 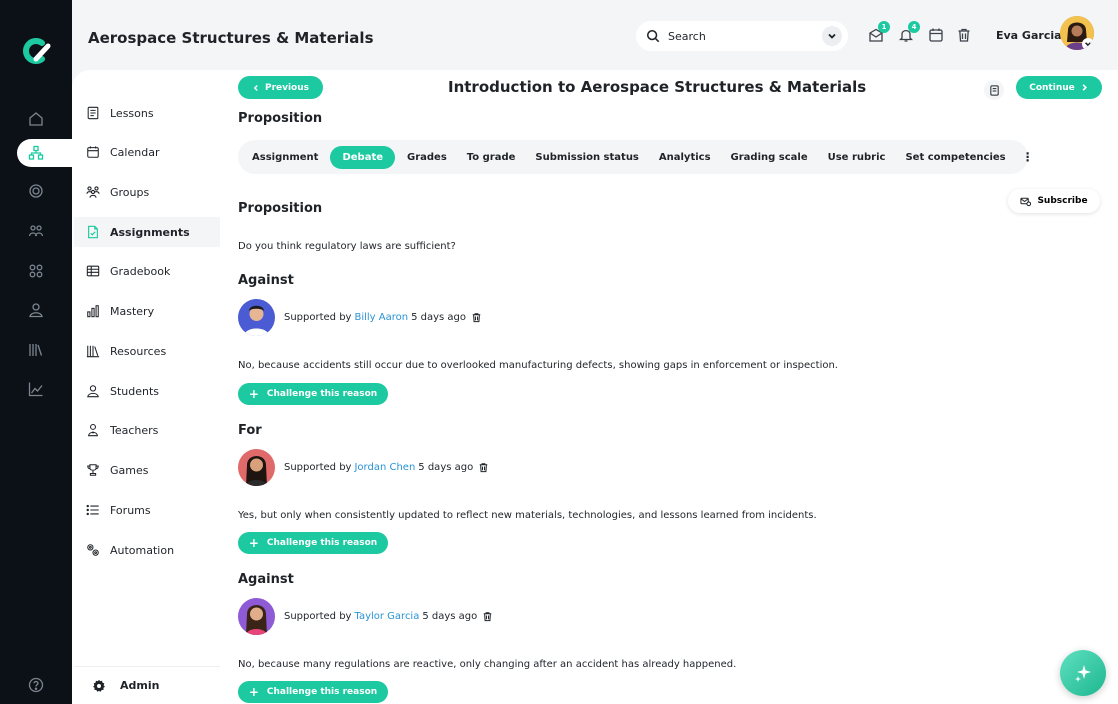 I want to click on sidebar-item-label: Mastery, so click(x=132, y=311).